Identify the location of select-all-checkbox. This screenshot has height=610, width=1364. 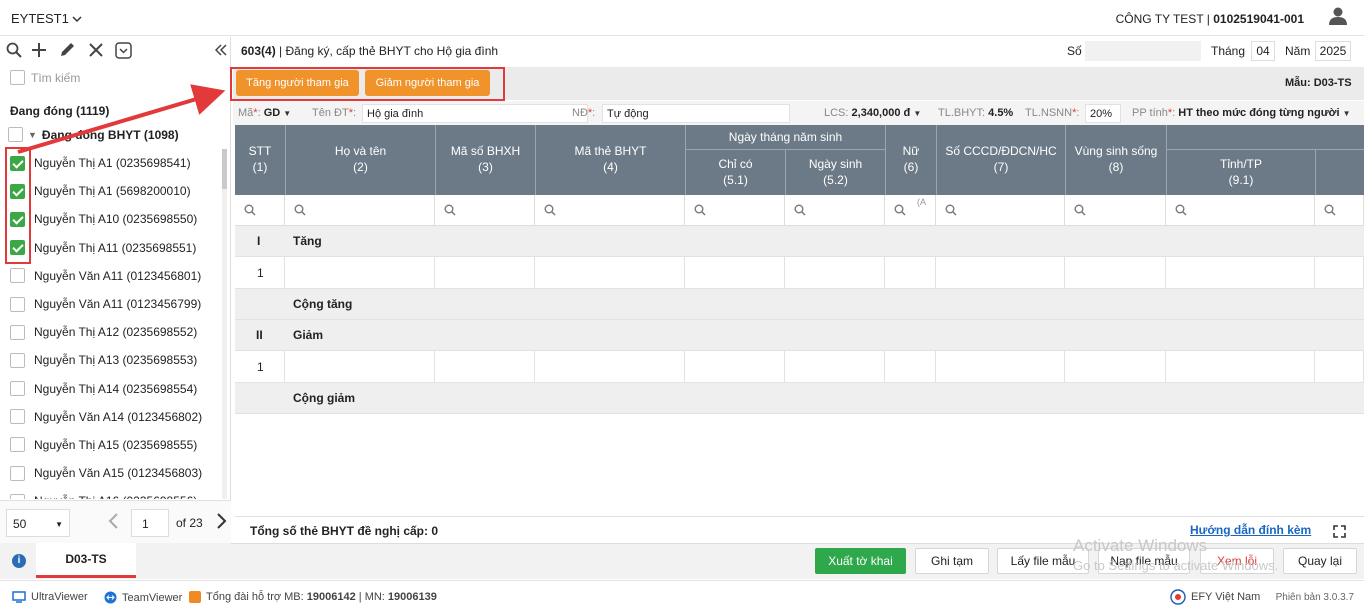
(17, 77).